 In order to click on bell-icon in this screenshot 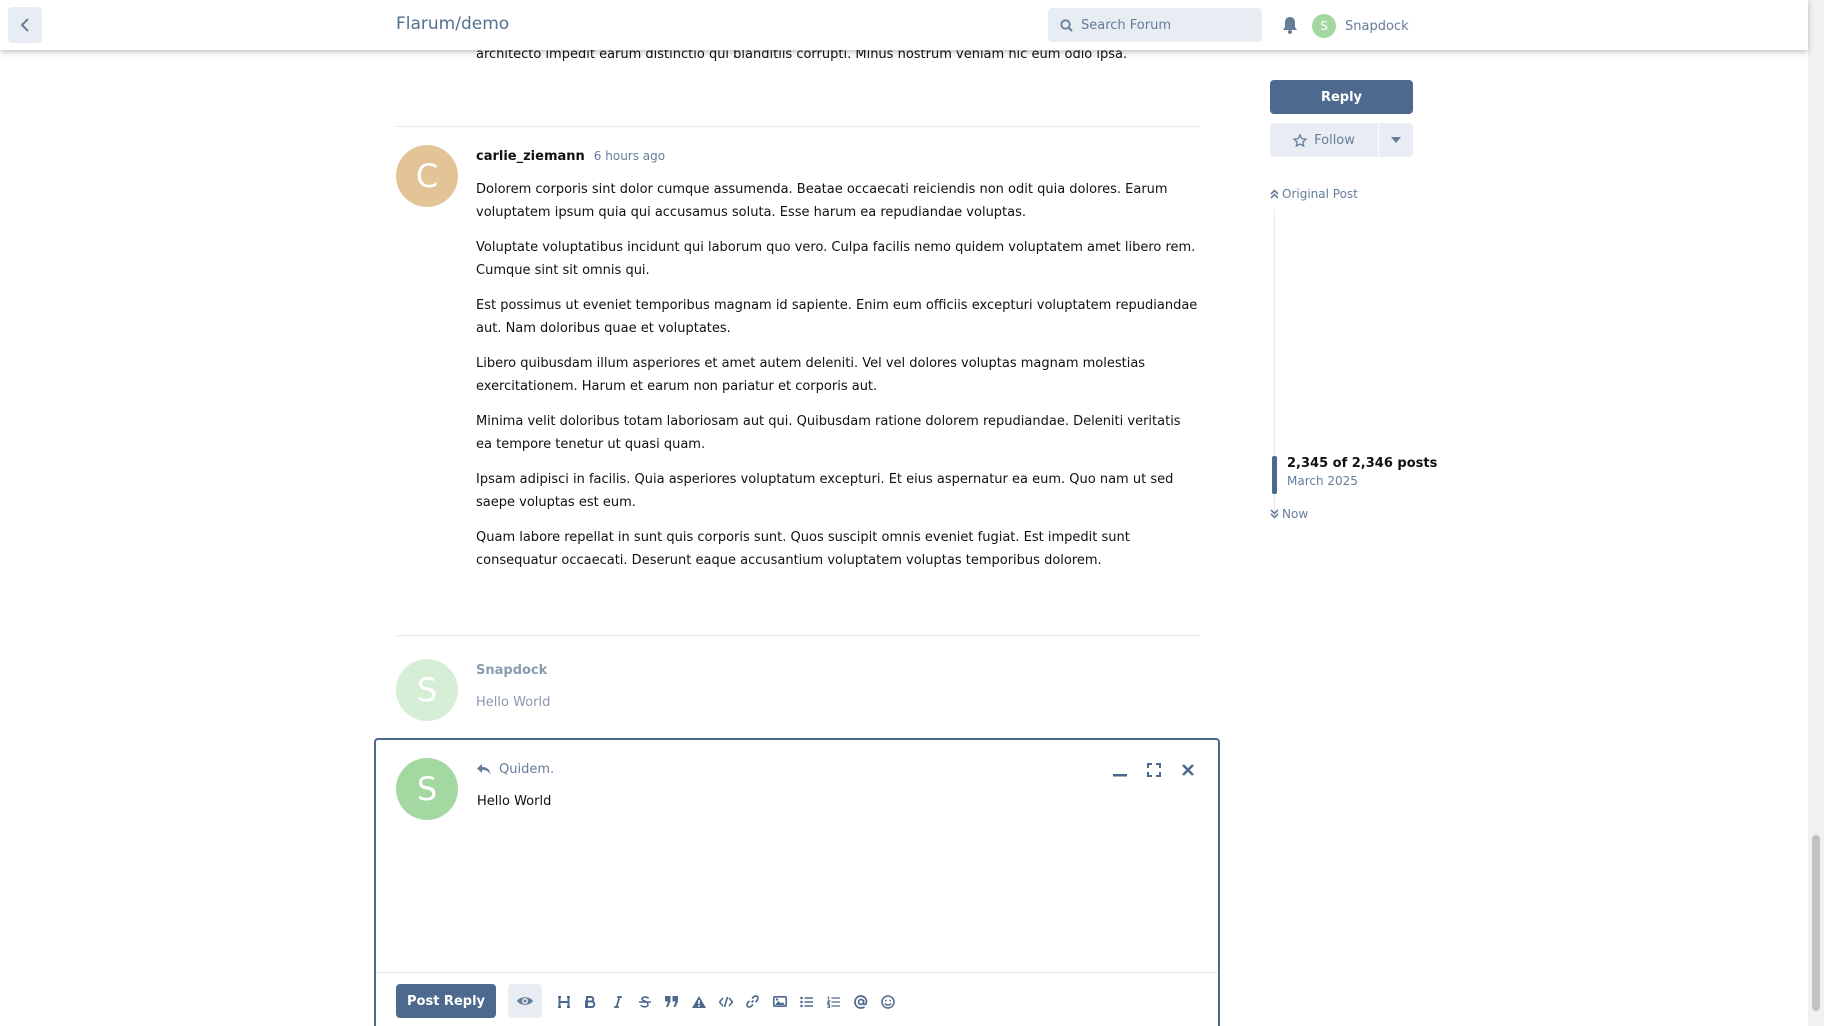, I will do `click(1290, 25)`.